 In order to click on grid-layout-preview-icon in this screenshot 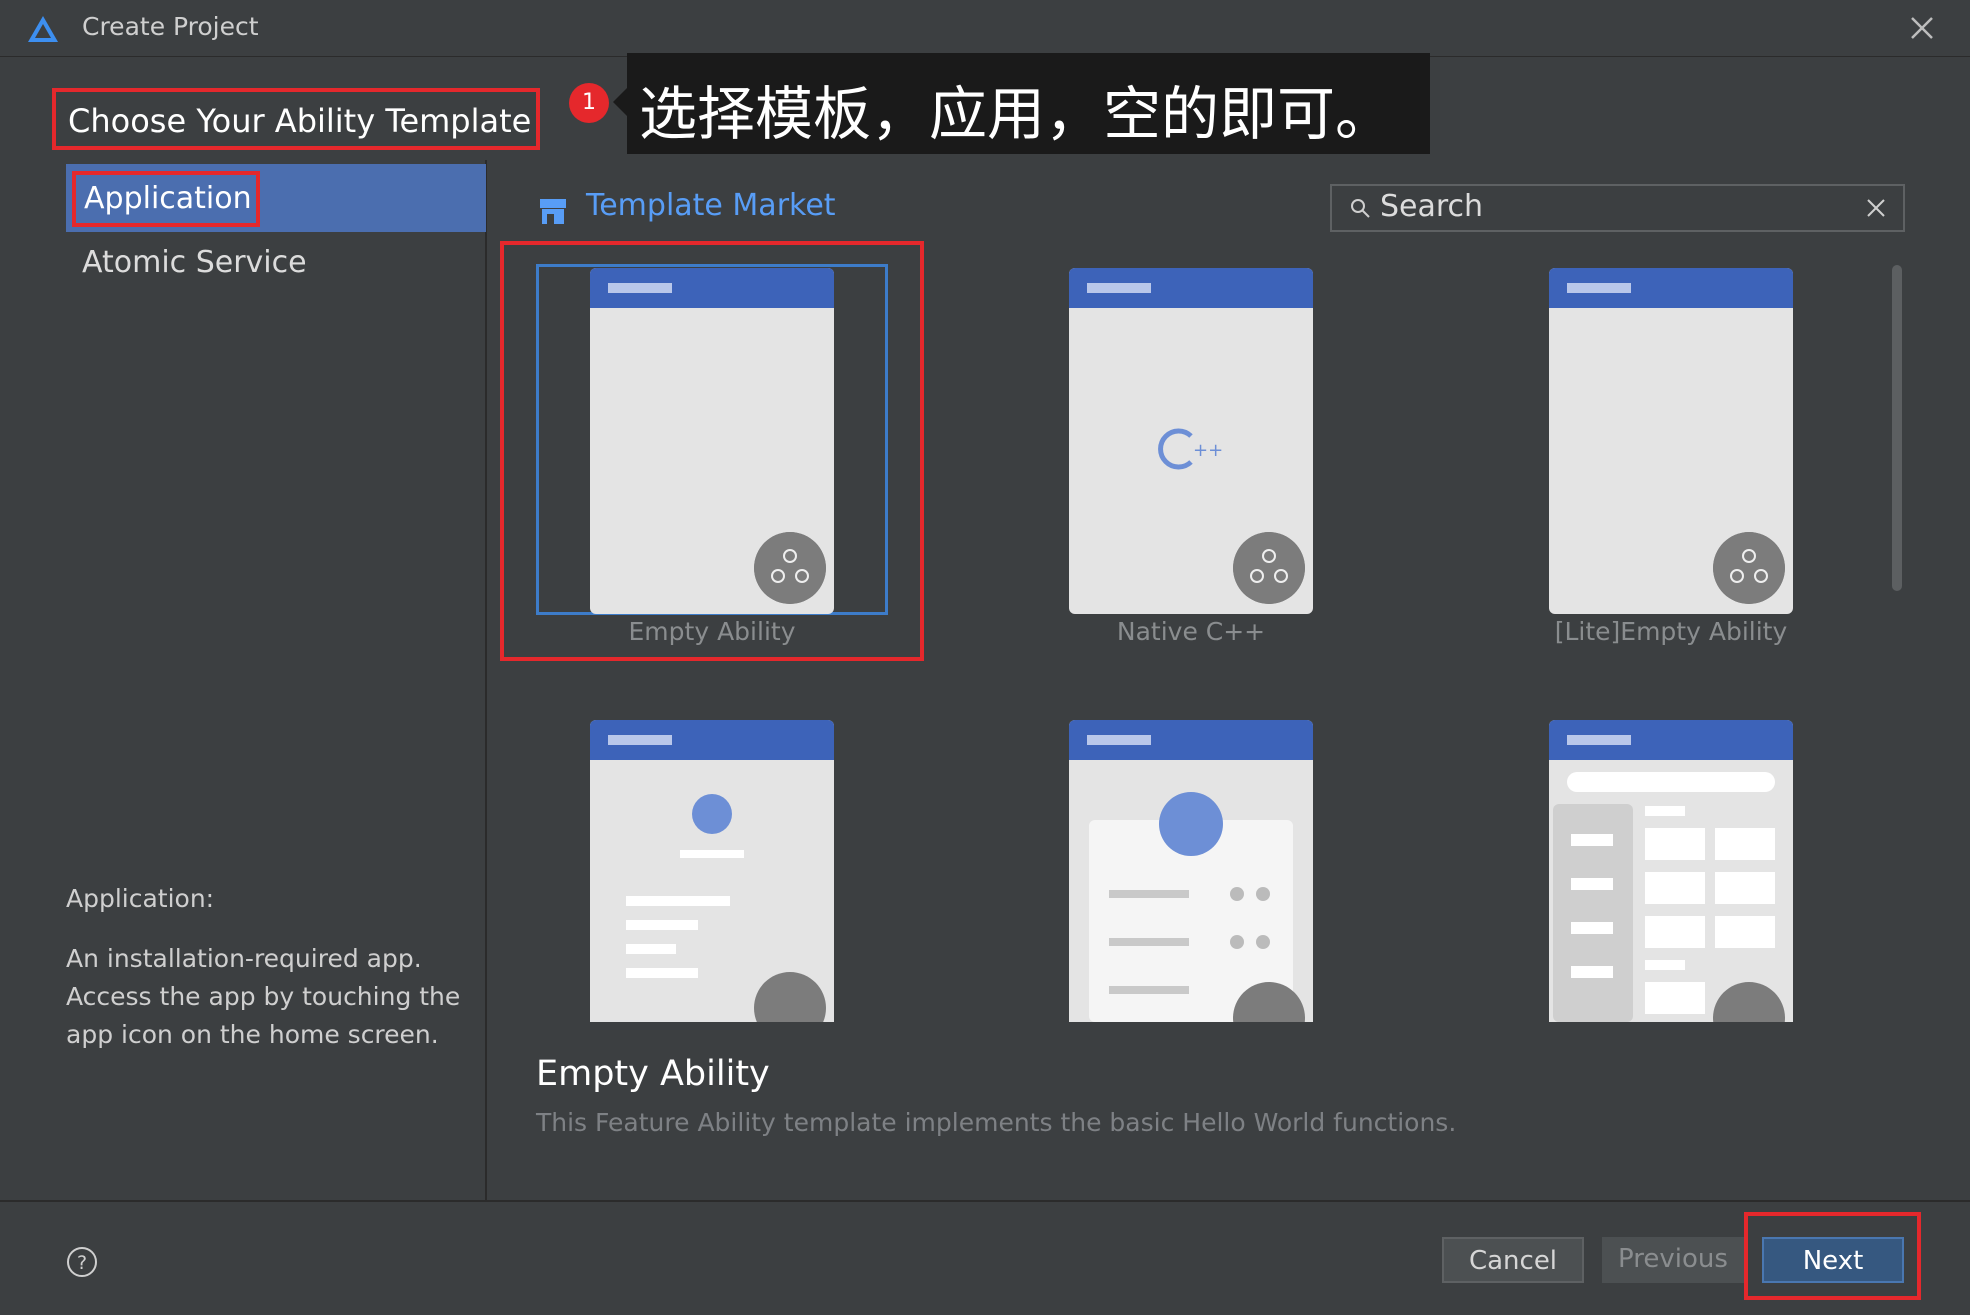, I will do `click(1669, 897)`.